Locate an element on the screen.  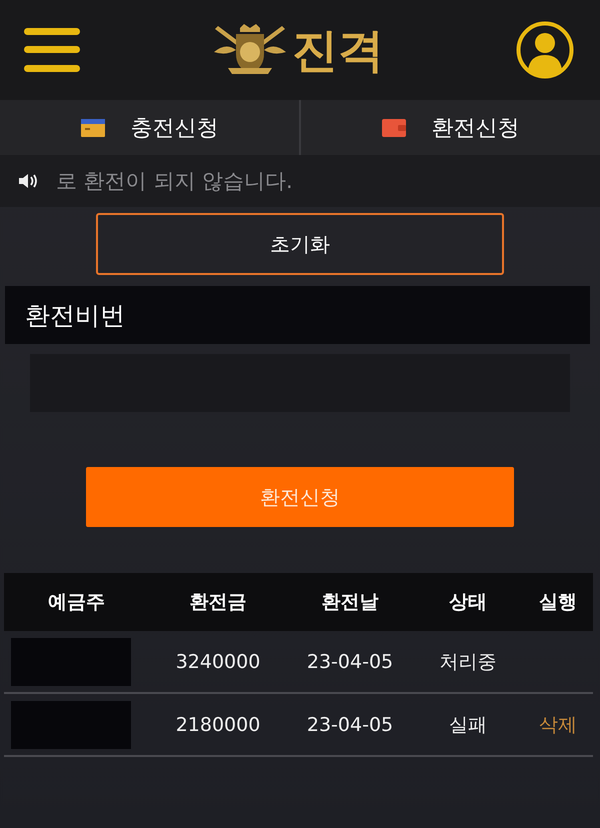
table-cell-text: 2180000 is located at coordinates (218, 725).